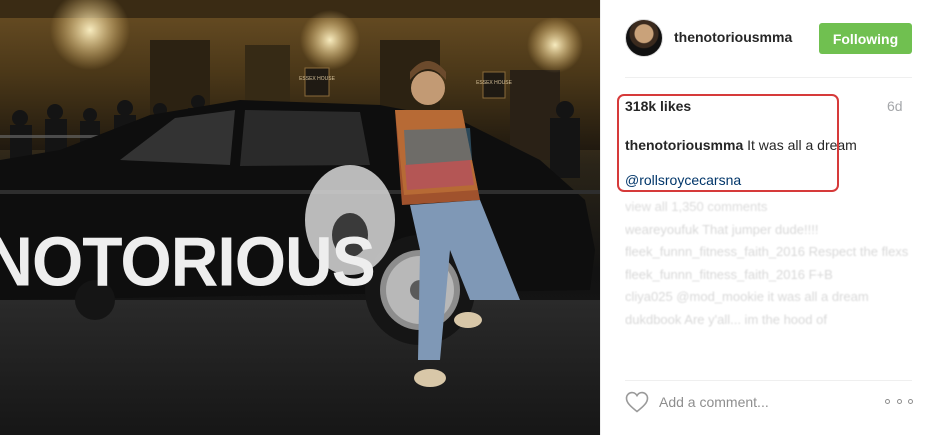  What do you see at coordinates (684, 145) in the screenshot?
I see `caption-author: thenotoriousmma` at bounding box center [684, 145].